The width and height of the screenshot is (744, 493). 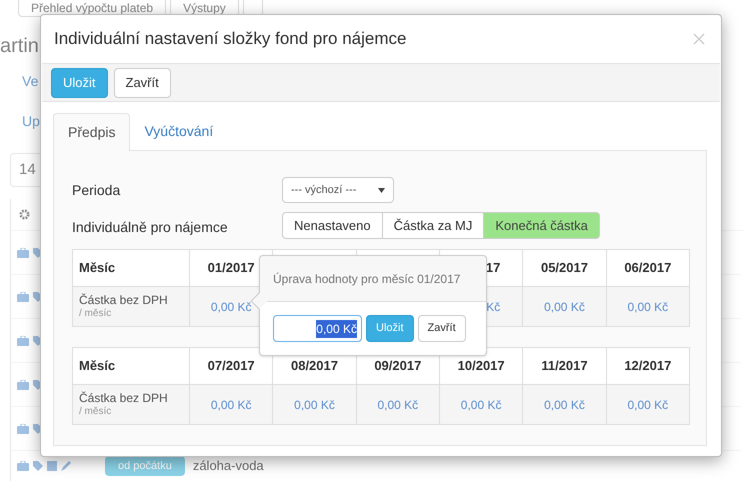 What do you see at coordinates (366, 279) in the screenshot?
I see `popover-title: Úprava hodnoty pro měsíc 01/2017` at bounding box center [366, 279].